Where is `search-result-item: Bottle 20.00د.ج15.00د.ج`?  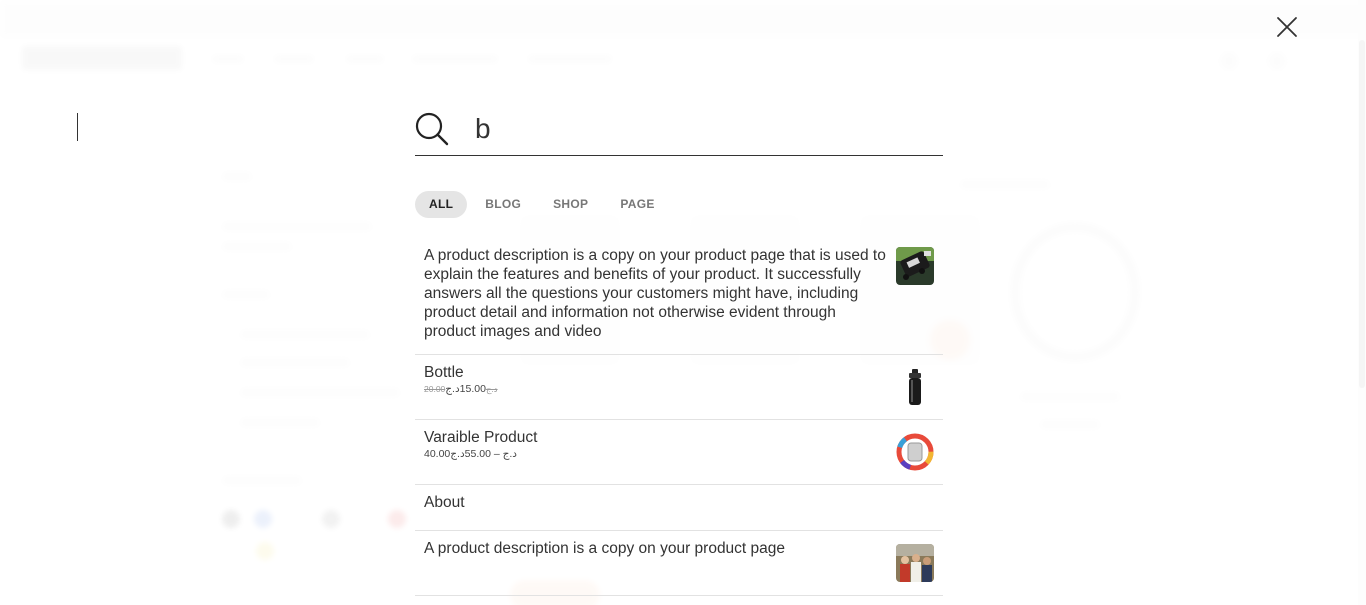 search-result-item: Bottle 20.00د.ج15.00د.ج is located at coordinates (679, 387).